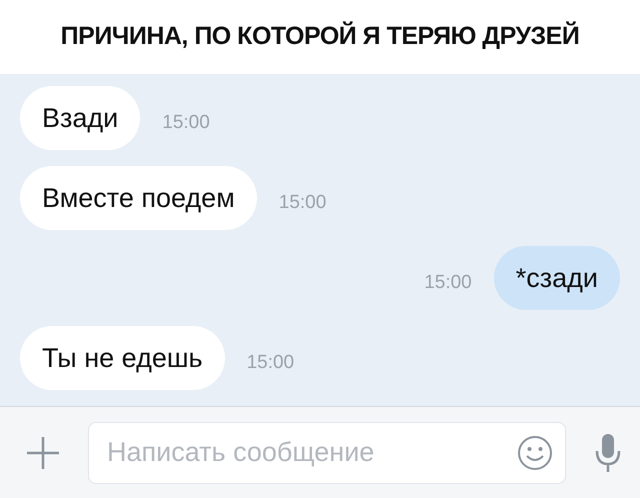 The image size is (640, 498). What do you see at coordinates (608, 452) in the screenshot?
I see `microphone-icon` at bounding box center [608, 452].